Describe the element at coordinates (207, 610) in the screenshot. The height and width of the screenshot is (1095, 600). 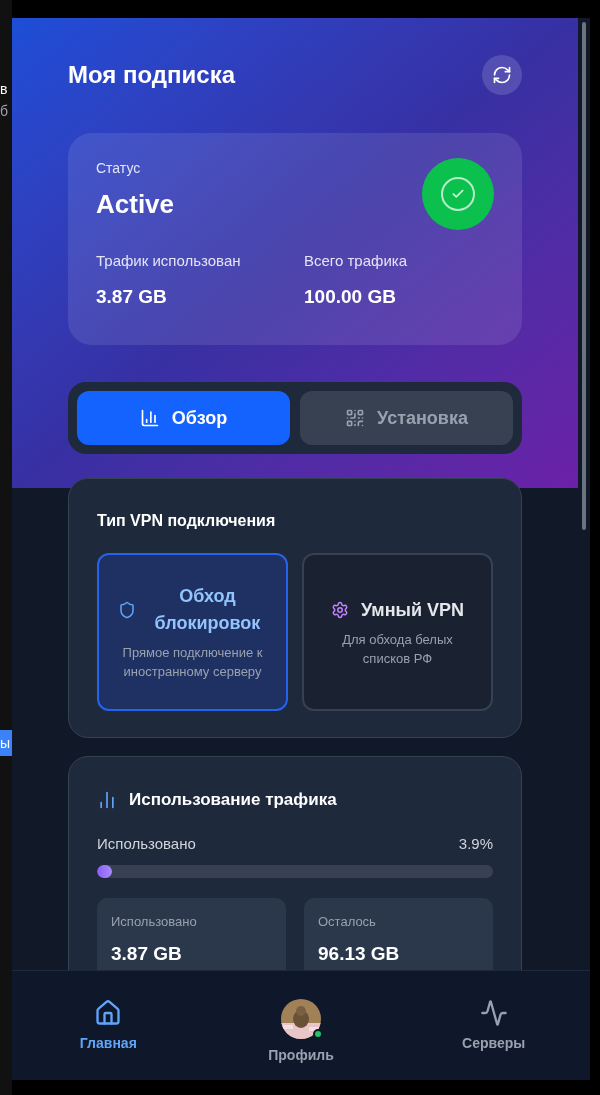
I see `option-title: Обход блокировок` at that location.